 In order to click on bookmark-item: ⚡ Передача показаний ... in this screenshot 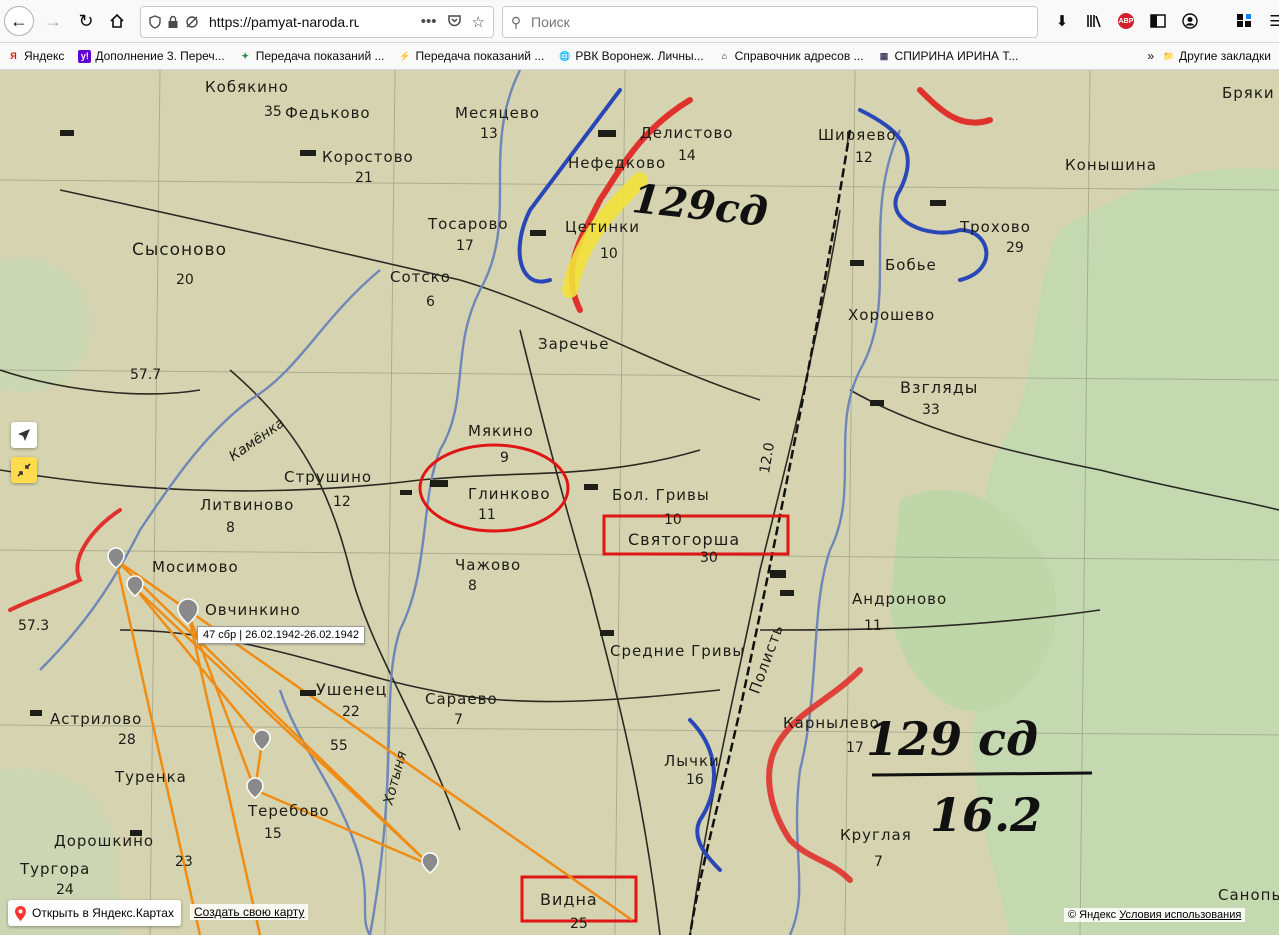, I will do `click(472, 56)`.